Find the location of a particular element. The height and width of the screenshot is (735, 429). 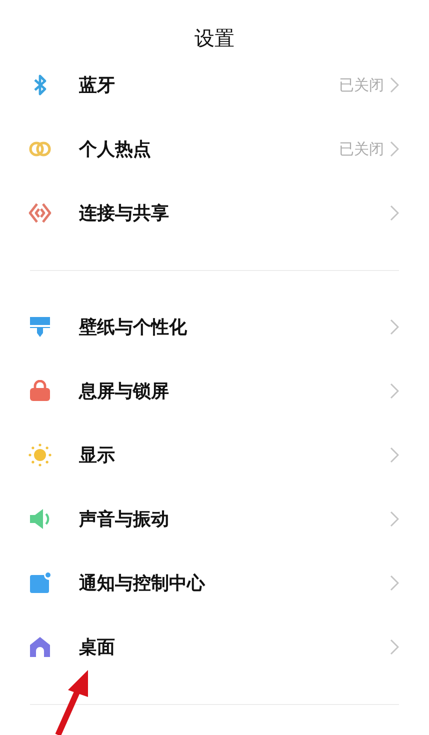

home-icon is located at coordinates (40, 647).